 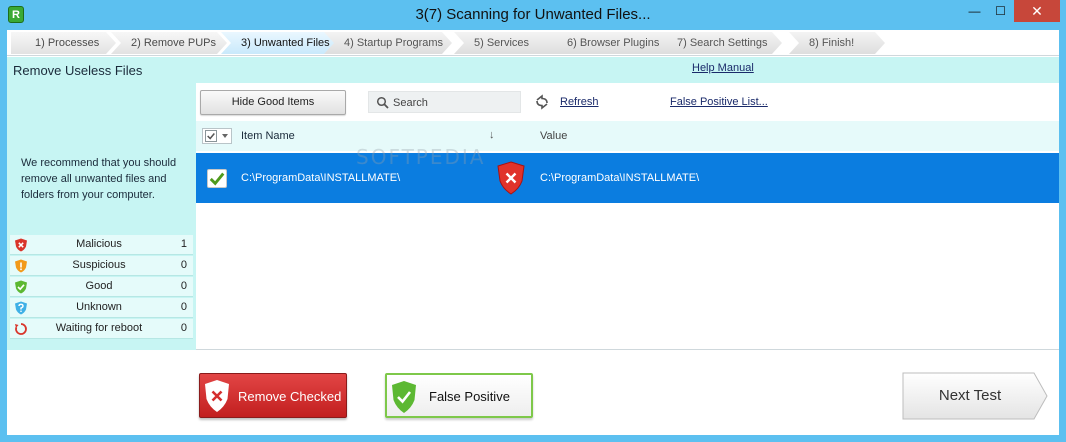 I want to click on stat-label: Malicious, so click(x=99, y=244).